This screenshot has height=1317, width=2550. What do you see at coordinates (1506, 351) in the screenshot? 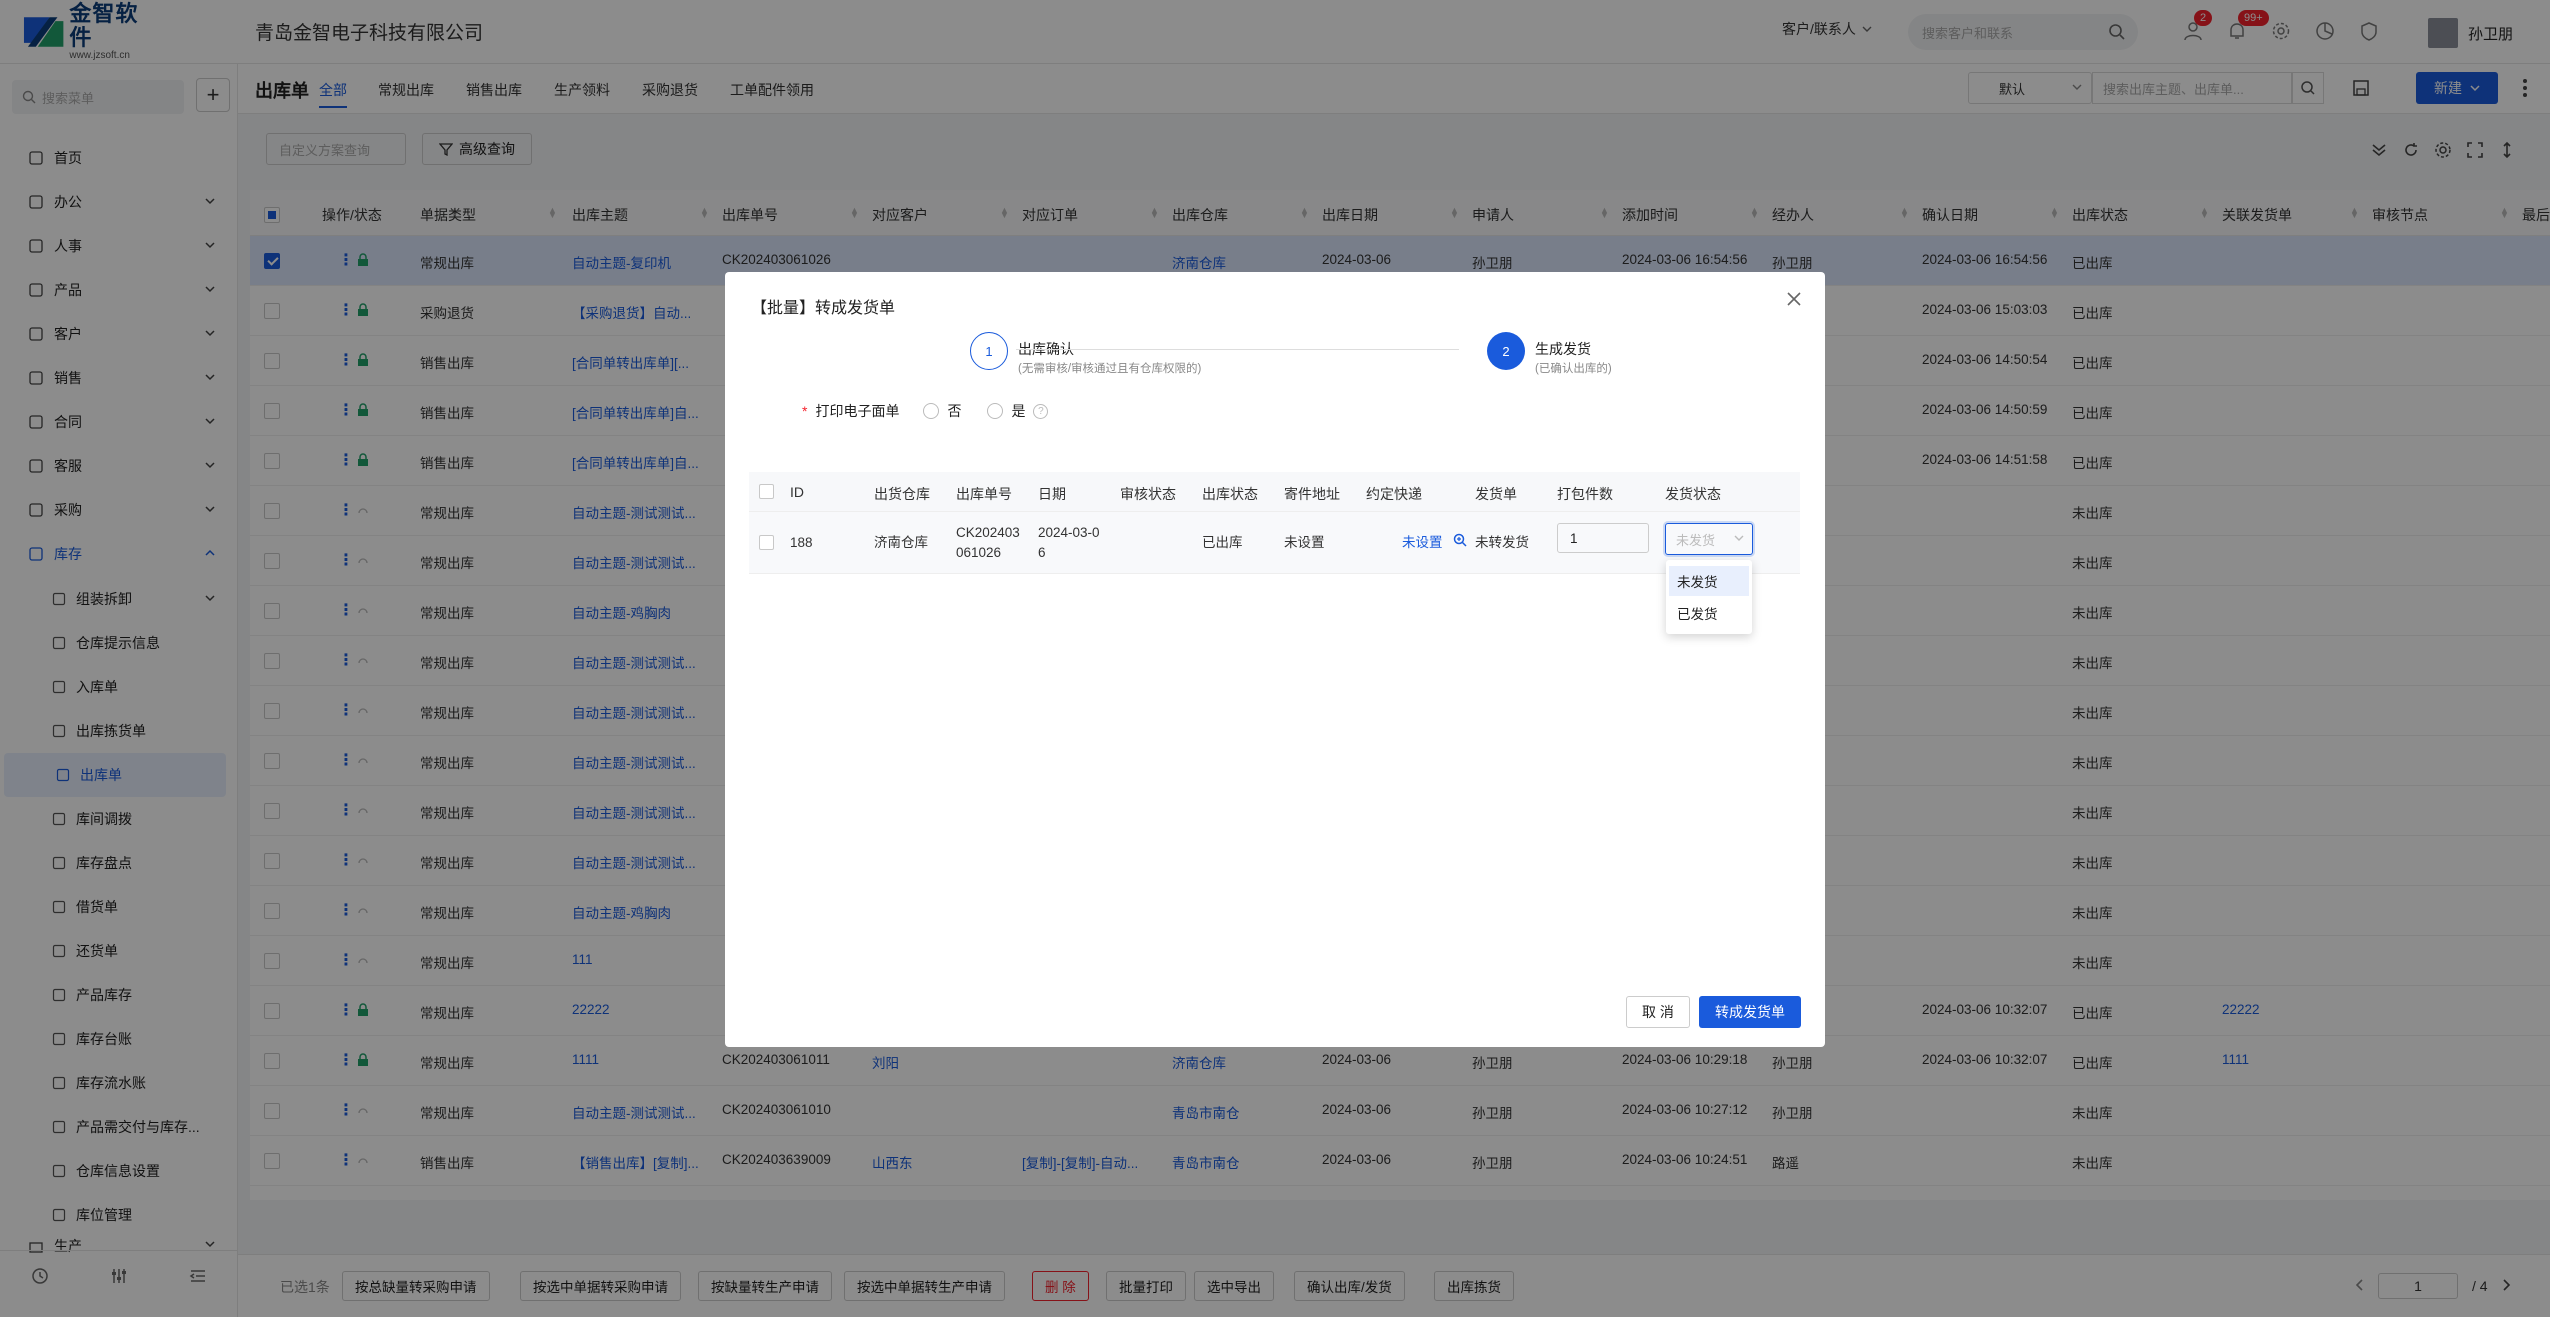
I see `step-2-number: 2` at bounding box center [1506, 351].